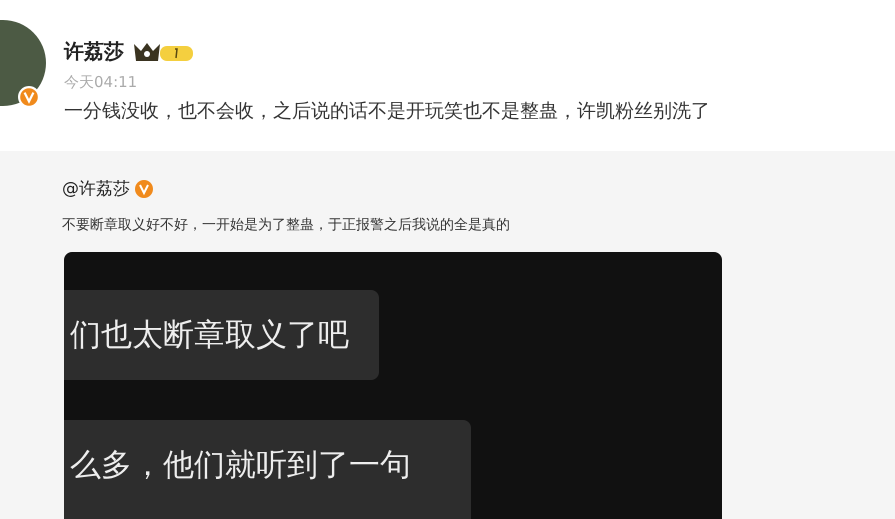 This screenshot has height=519, width=895. I want to click on repost-text: 不要断章取义好不好，一开始是为了整蛊，于正报警之后我说的全是真的, so click(286, 225).